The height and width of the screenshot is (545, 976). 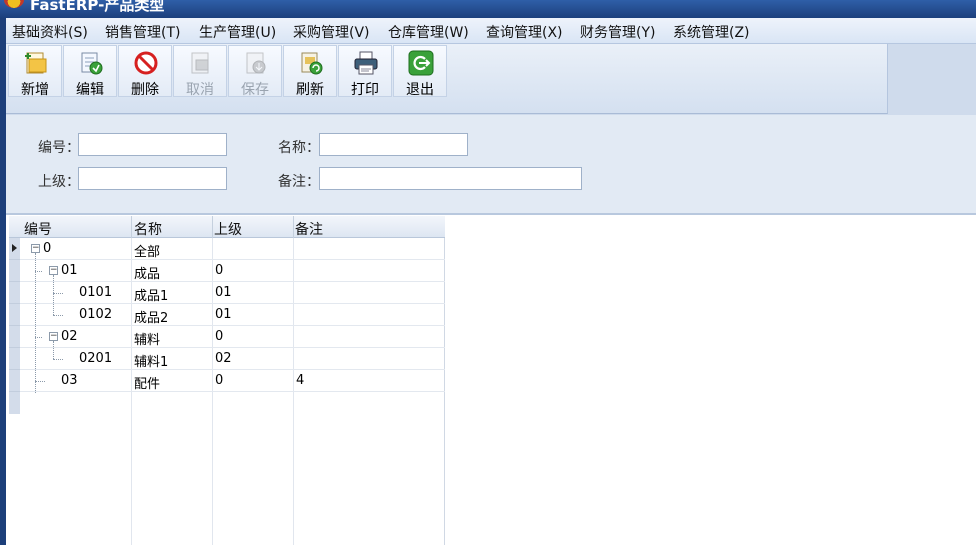 What do you see at coordinates (152, 178) in the screenshot?
I see `parent-input` at bounding box center [152, 178].